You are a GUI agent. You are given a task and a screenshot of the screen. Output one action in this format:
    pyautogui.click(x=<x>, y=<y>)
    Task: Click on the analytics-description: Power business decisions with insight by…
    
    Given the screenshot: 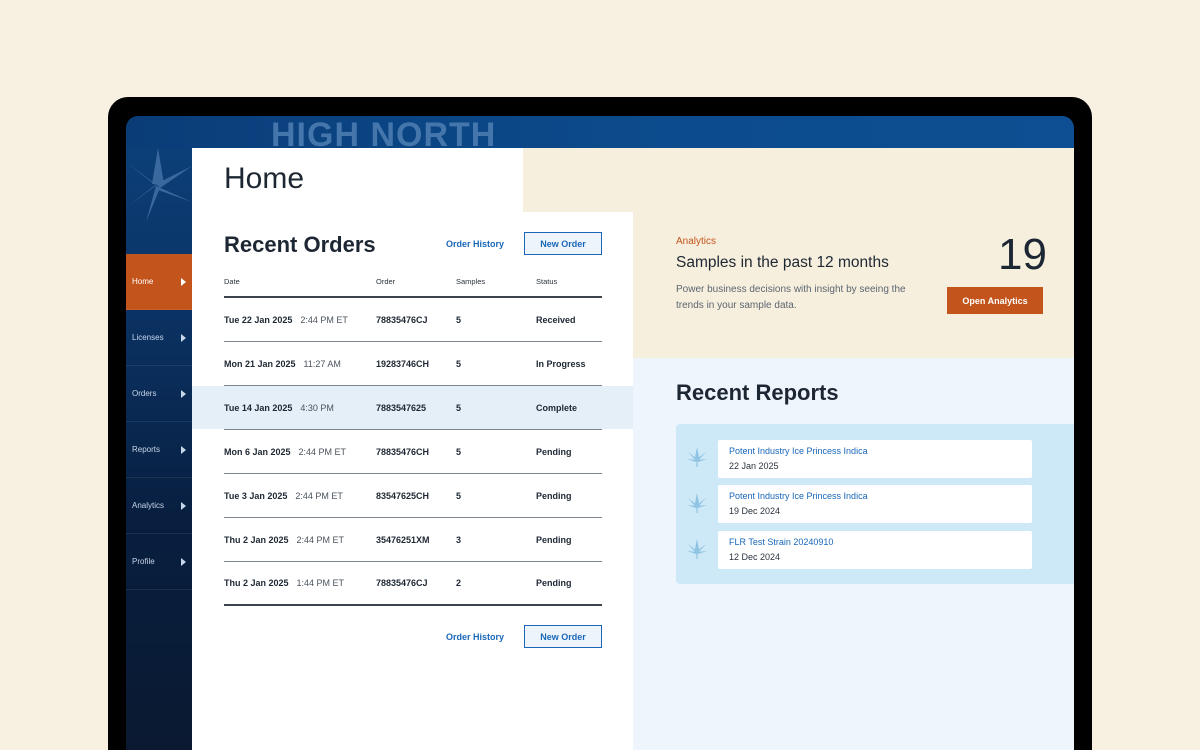 What is the action you would take?
    pyautogui.click(x=791, y=297)
    